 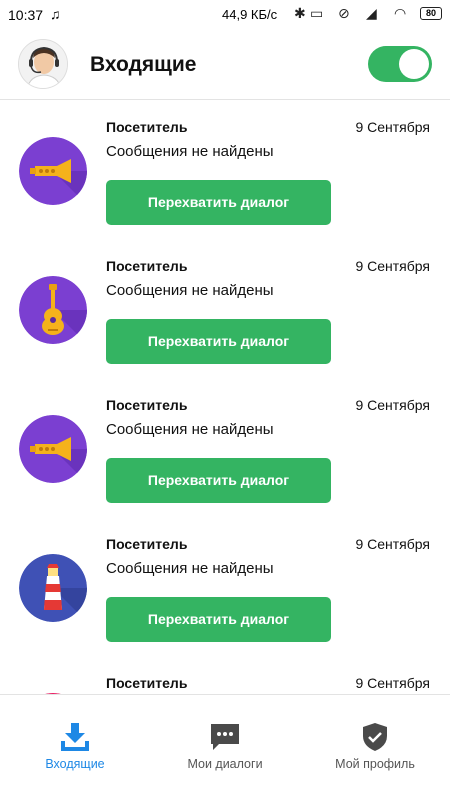 What do you see at coordinates (53, 310) in the screenshot?
I see `guitar-icon` at bounding box center [53, 310].